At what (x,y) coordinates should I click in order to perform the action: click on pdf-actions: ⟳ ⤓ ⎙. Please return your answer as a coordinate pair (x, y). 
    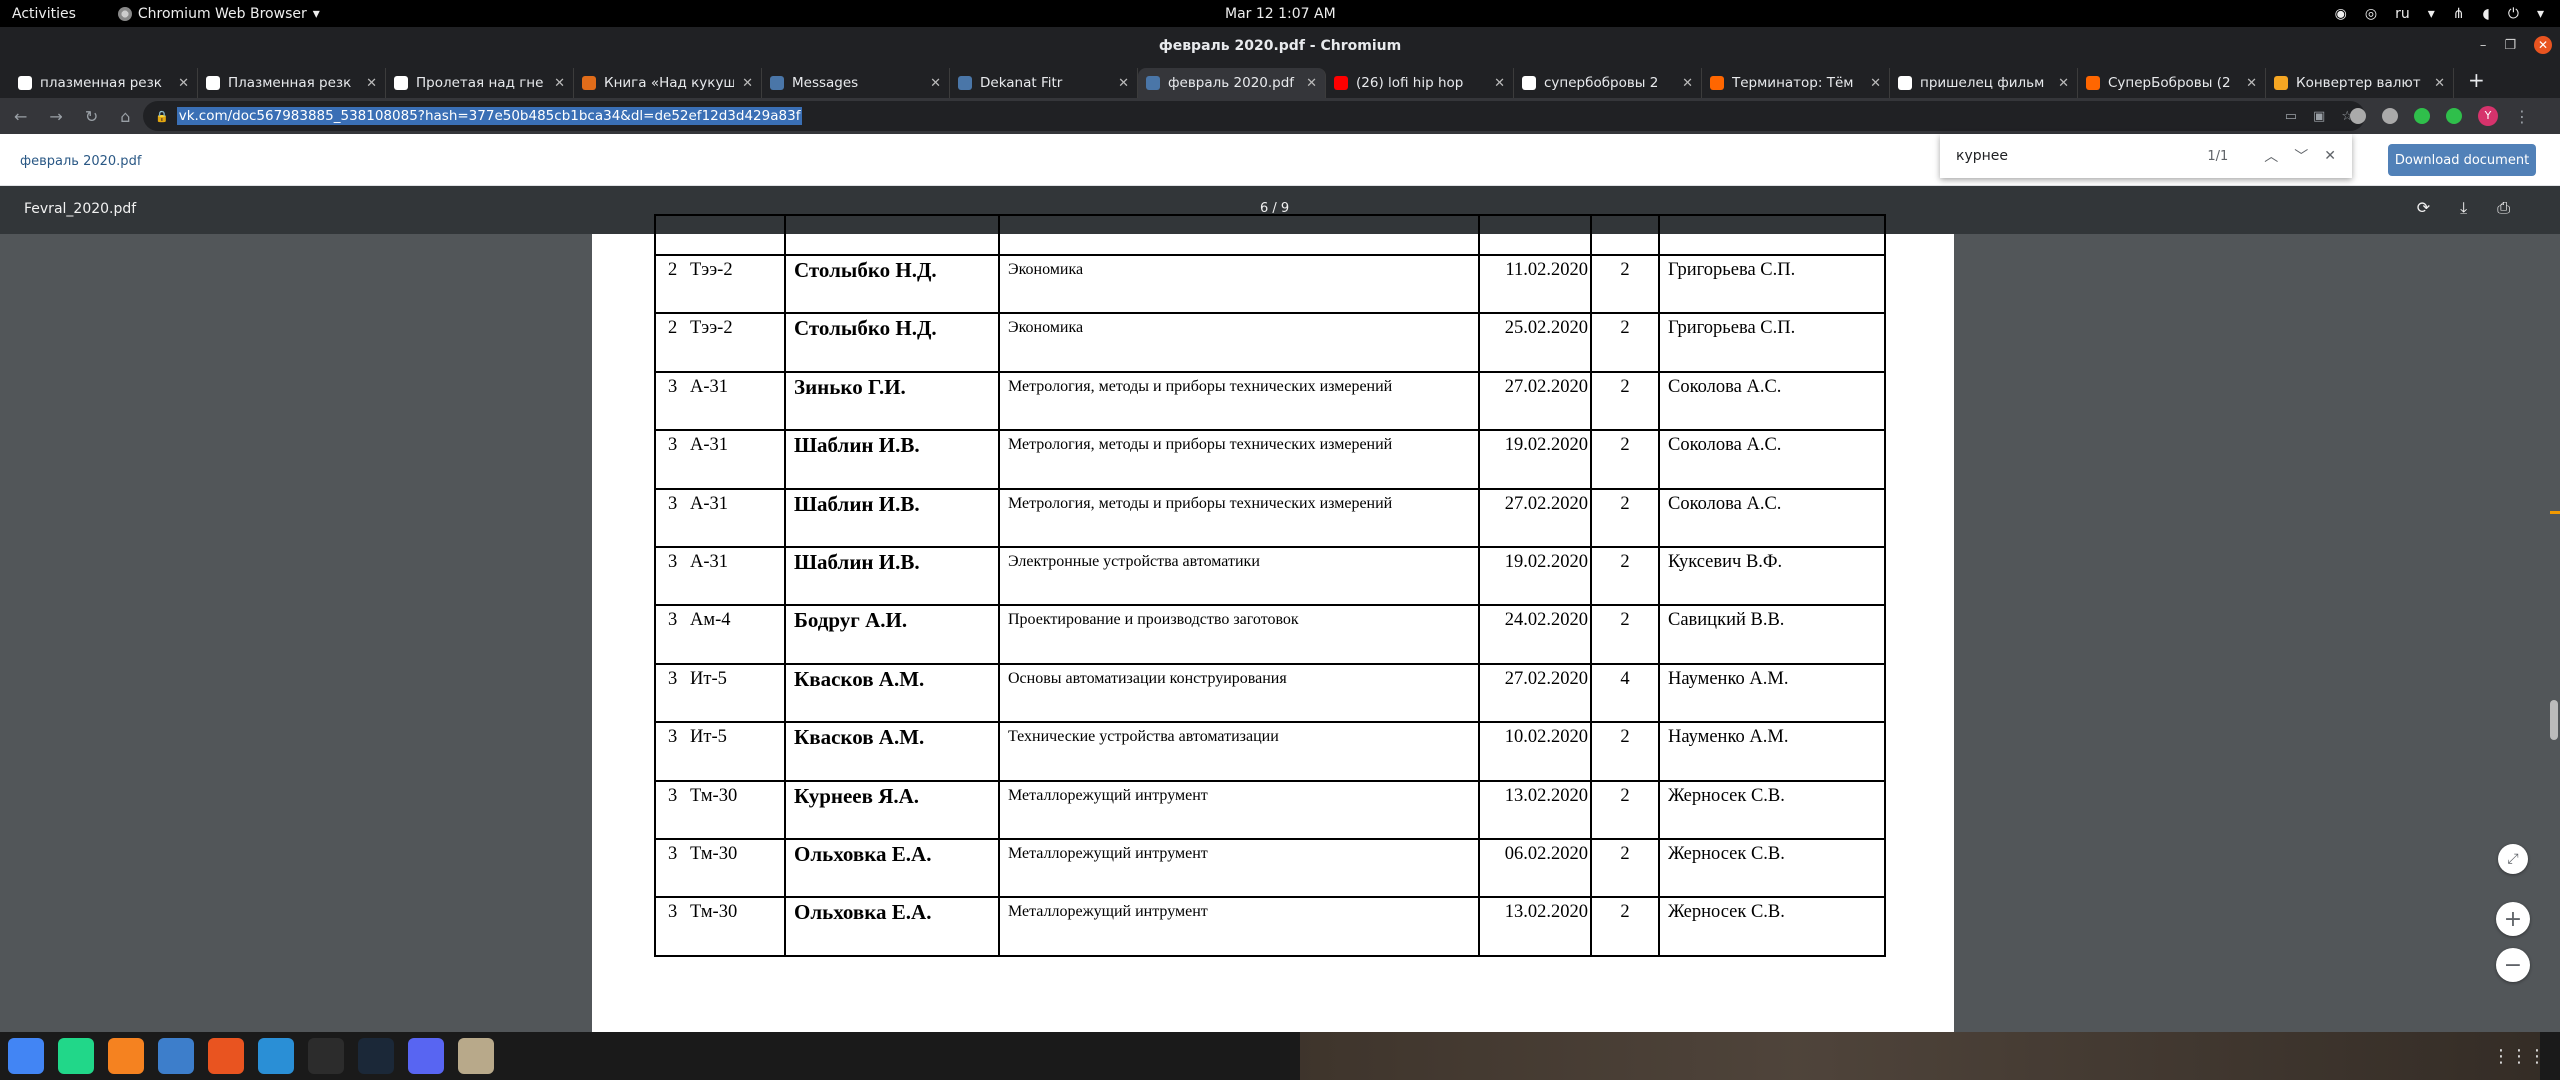
    Looking at the image, I should click on (2463, 208).